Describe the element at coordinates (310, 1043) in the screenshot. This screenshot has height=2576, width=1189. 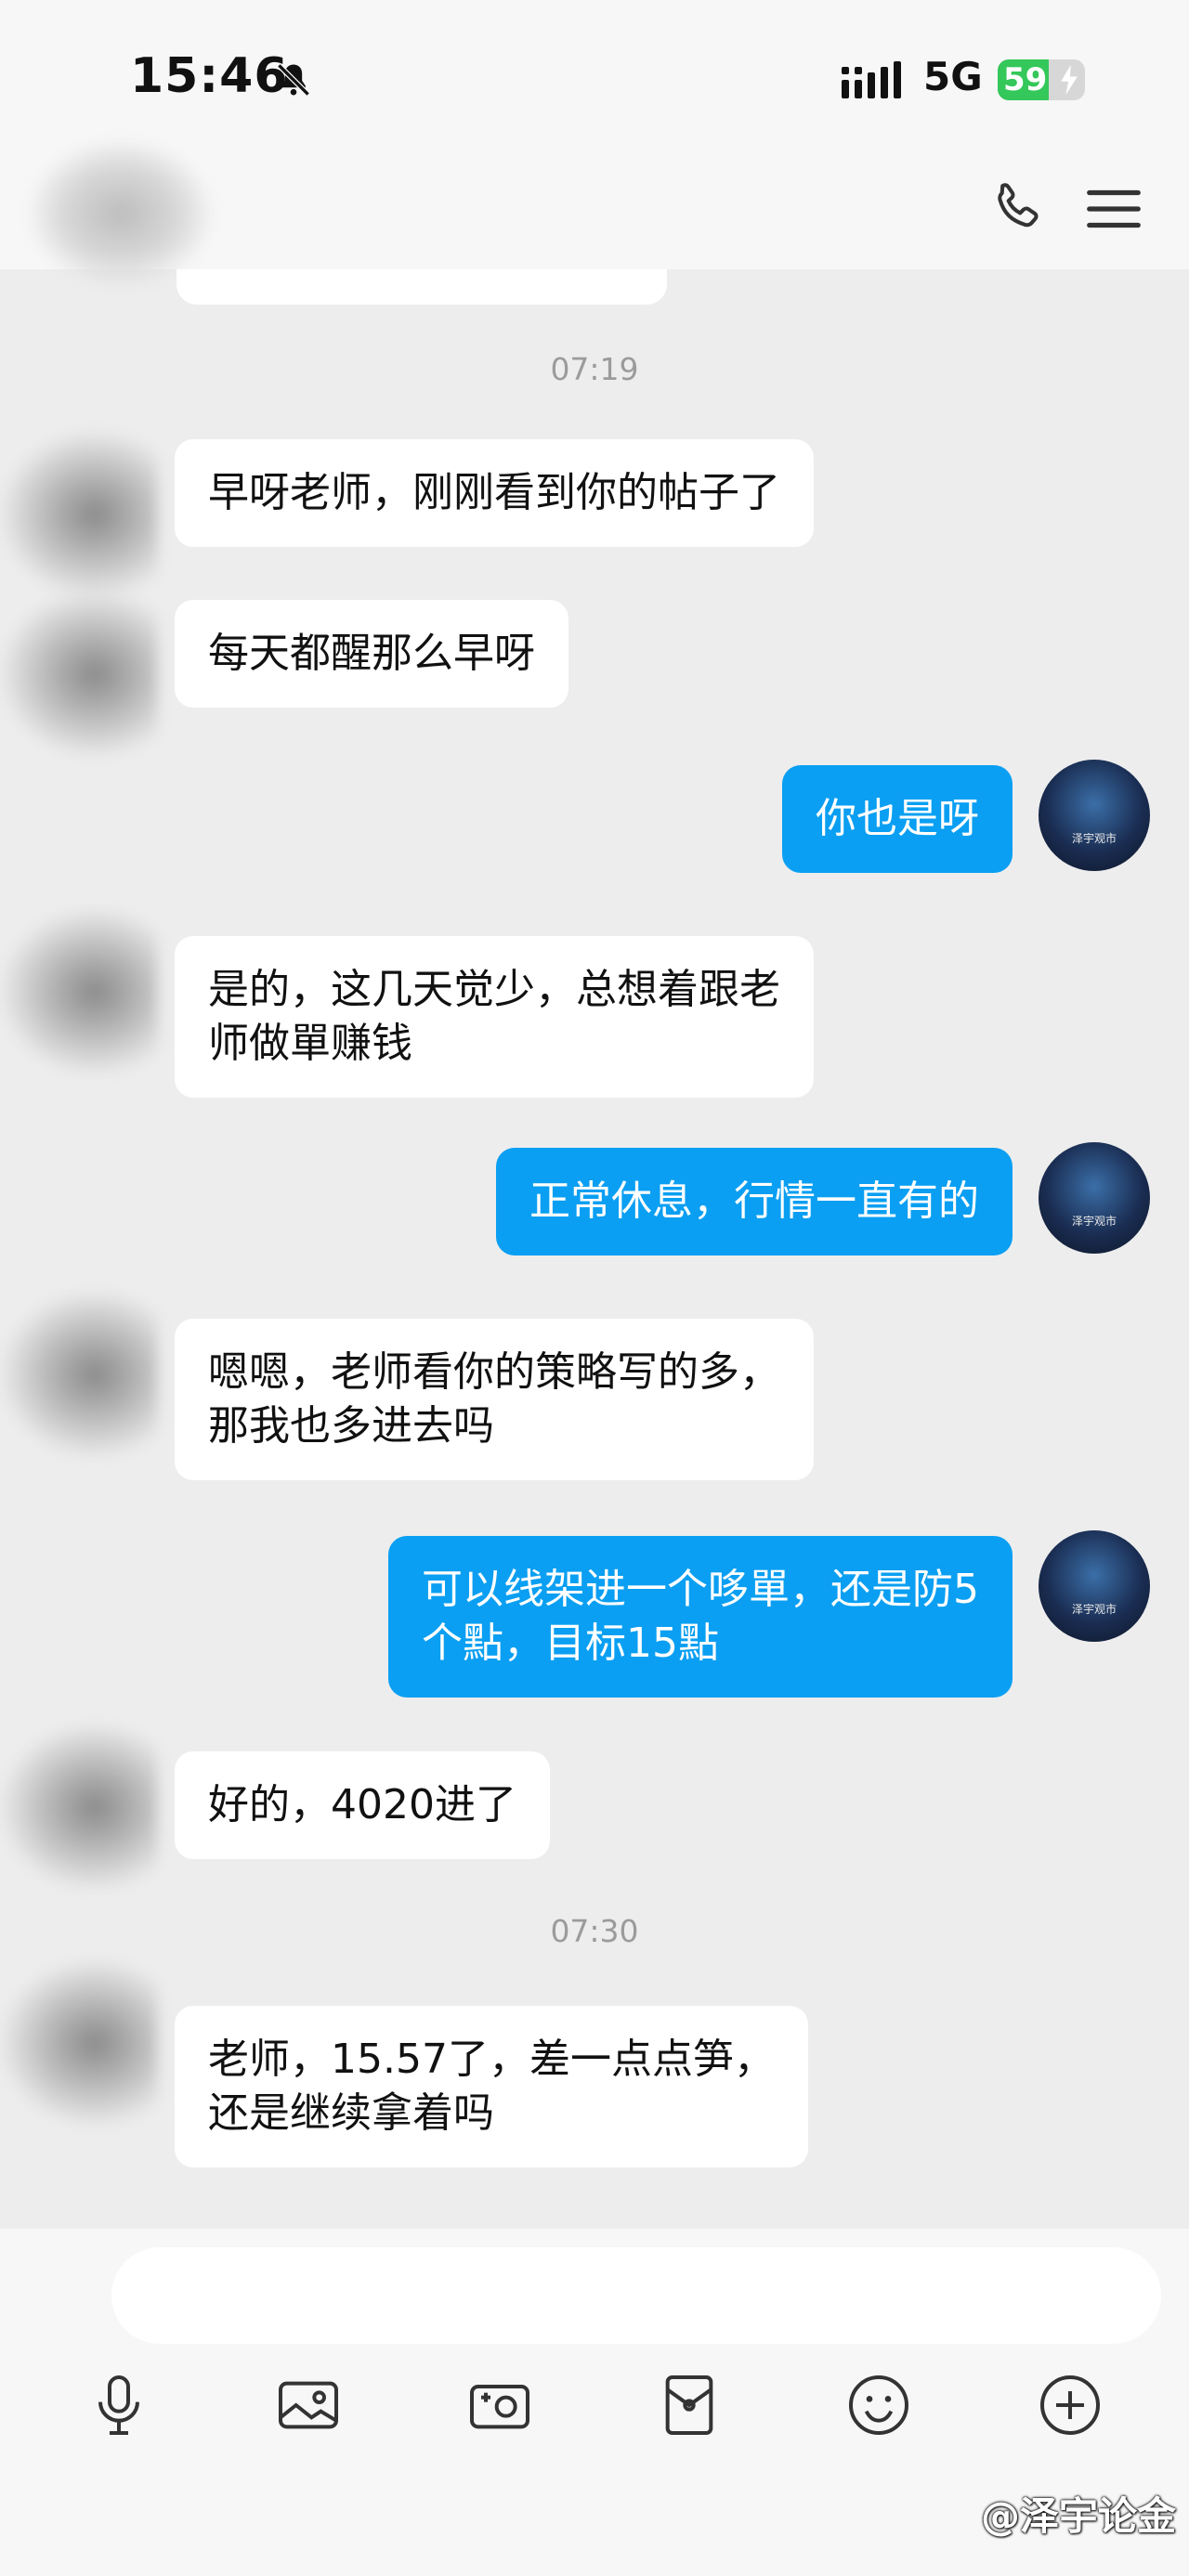
I see `message-text: 师做單赚钱` at that location.